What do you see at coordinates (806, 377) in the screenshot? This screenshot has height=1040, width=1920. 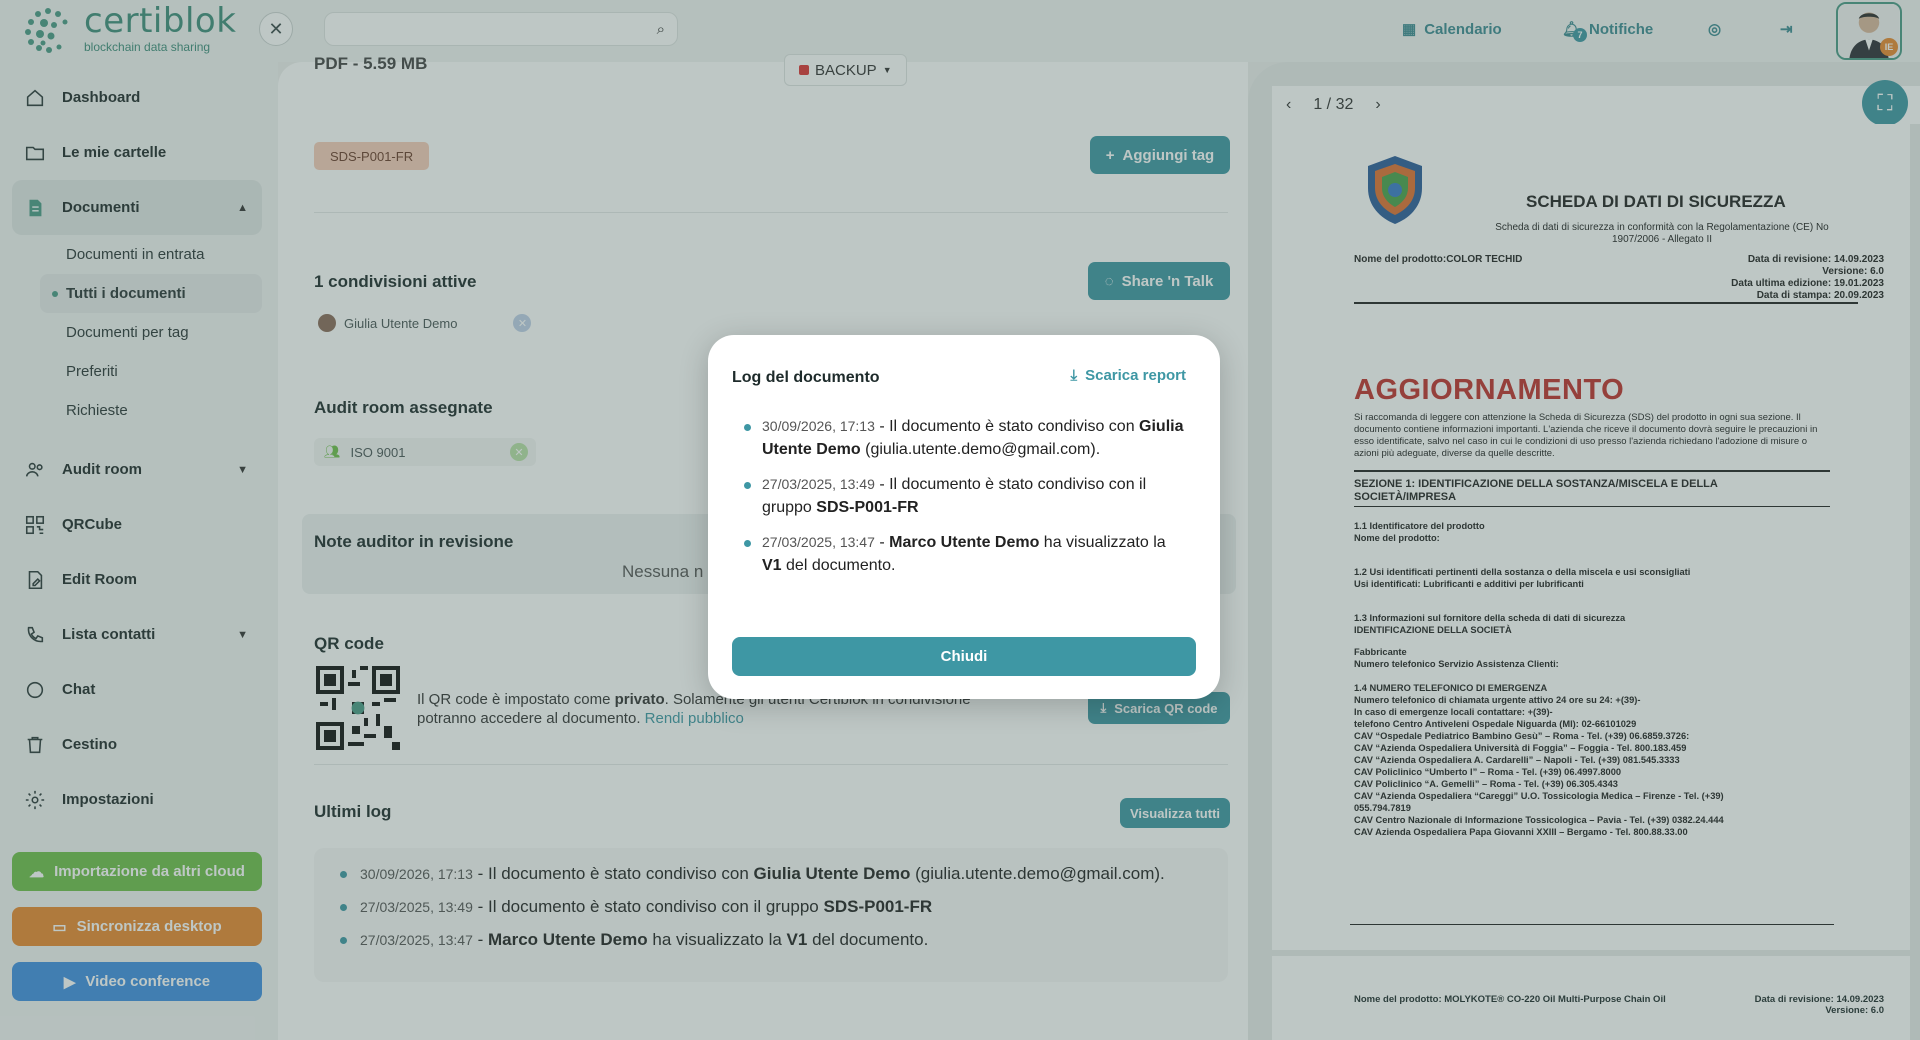 I see `modal-title: Log del documento` at bounding box center [806, 377].